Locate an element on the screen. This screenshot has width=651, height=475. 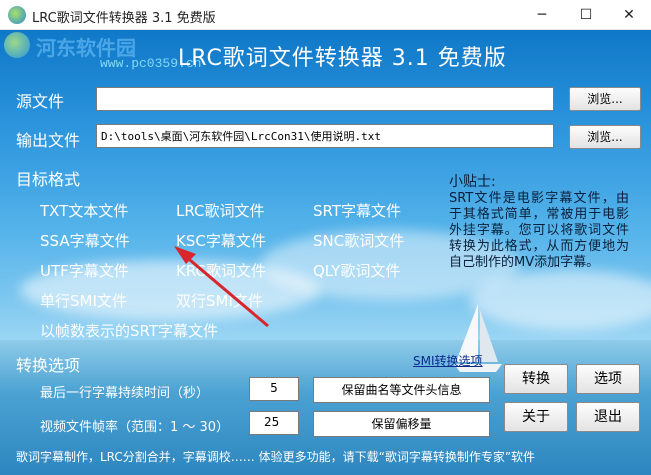
format-txt: TXT文本文件 is located at coordinates (84, 210).